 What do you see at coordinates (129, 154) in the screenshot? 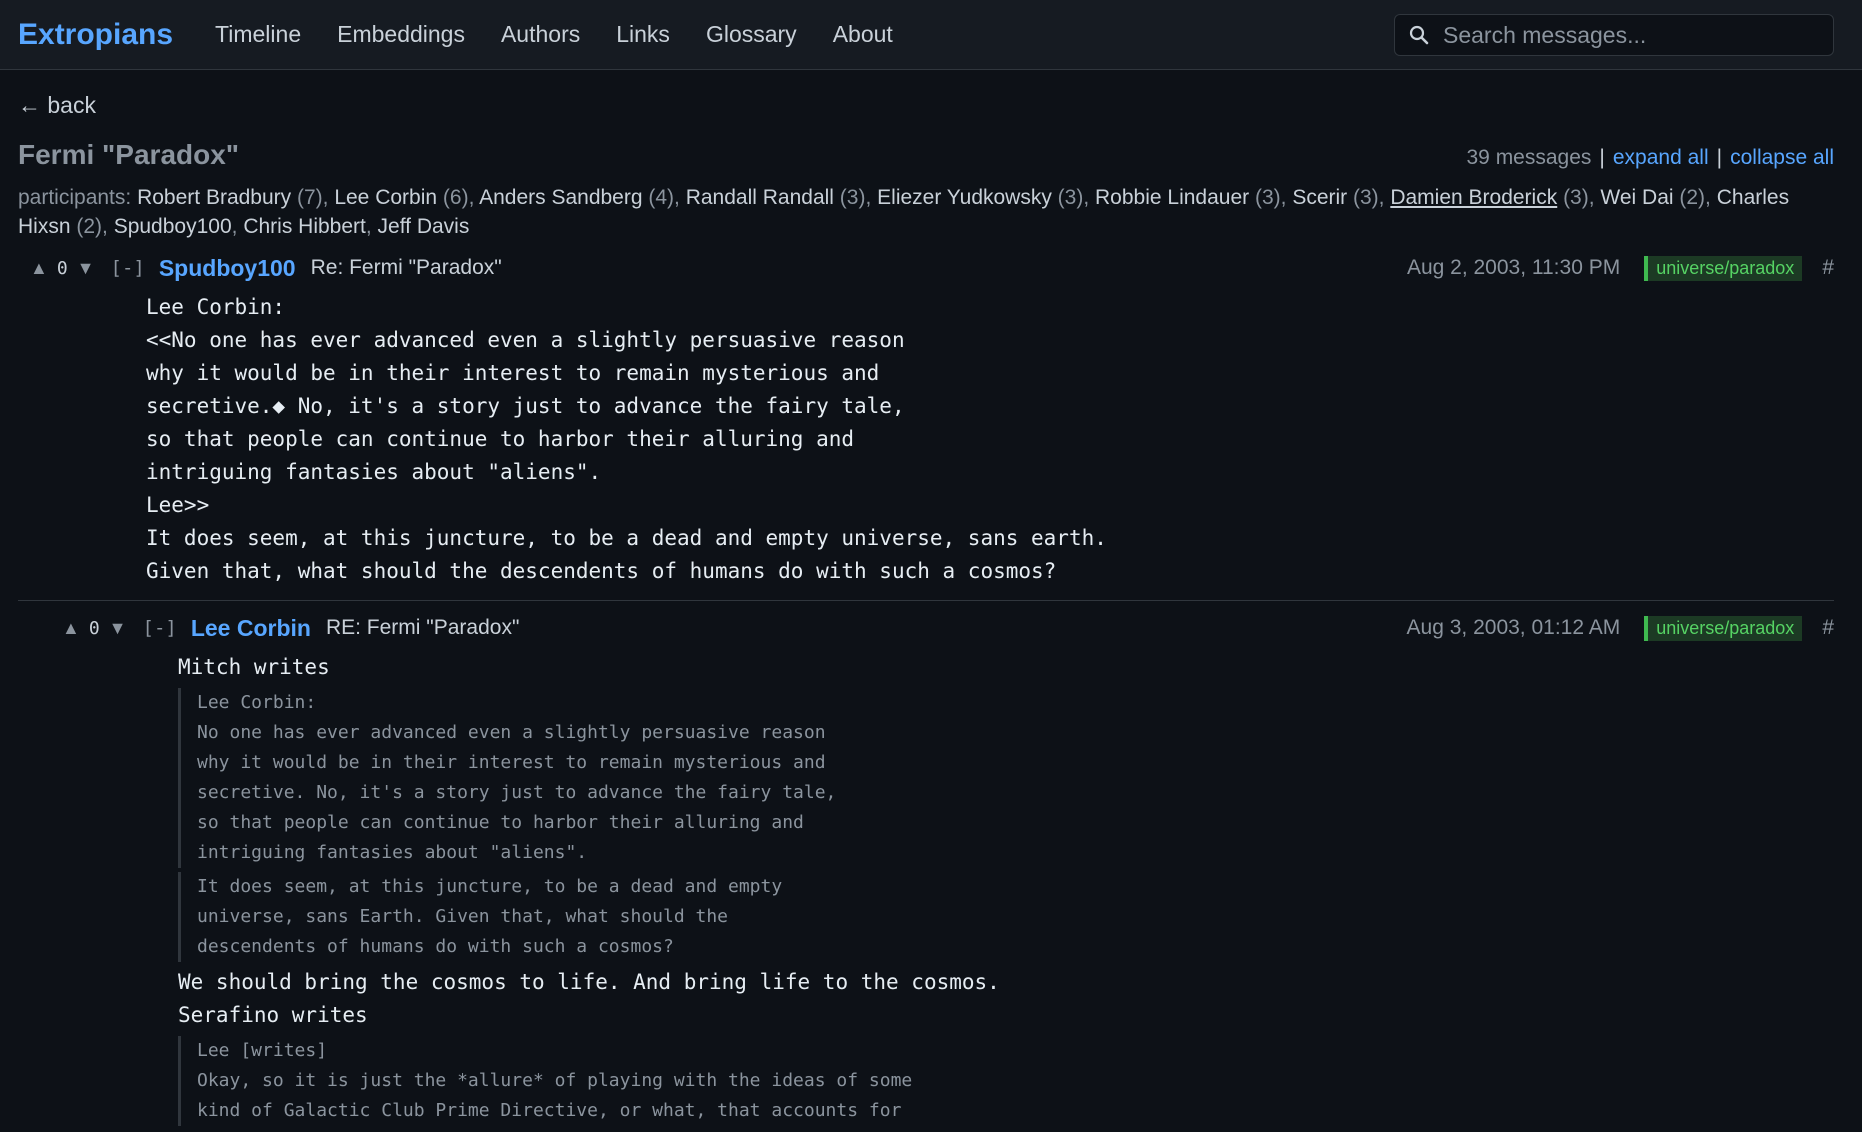
I see `page-title: Fermi "Paradox"` at bounding box center [129, 154].